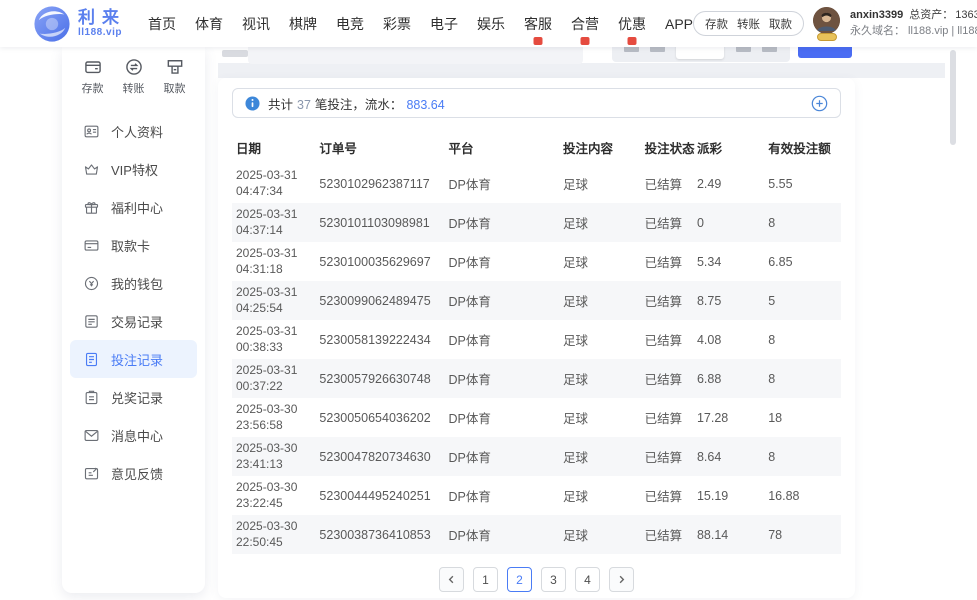  I want to click on brand-swirl-icon, so click(52, 24).